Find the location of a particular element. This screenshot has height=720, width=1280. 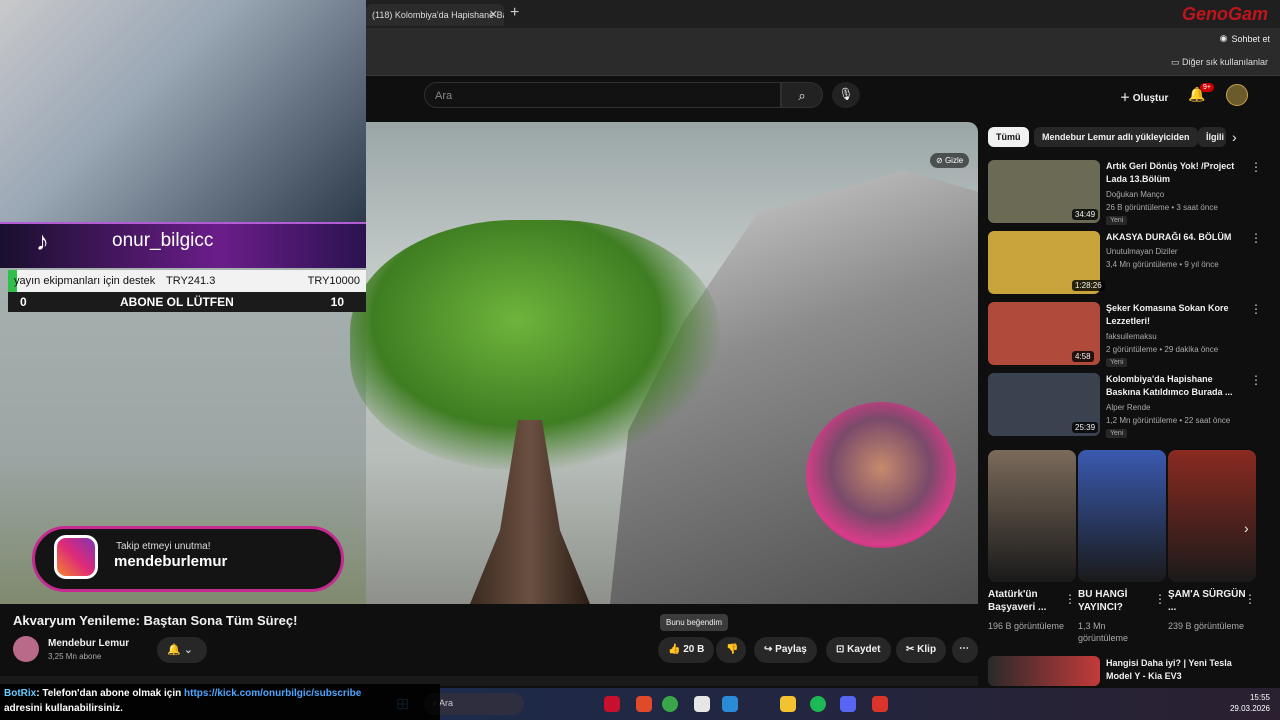

hide-overlay-button: ⊘ Gizle is located at coordinates (950, 160).